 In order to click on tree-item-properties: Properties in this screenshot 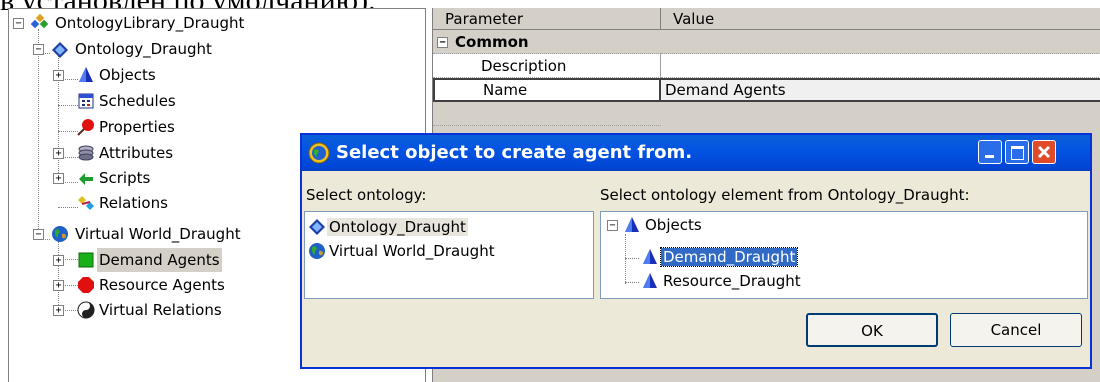, I will do `click(137, 127)`.